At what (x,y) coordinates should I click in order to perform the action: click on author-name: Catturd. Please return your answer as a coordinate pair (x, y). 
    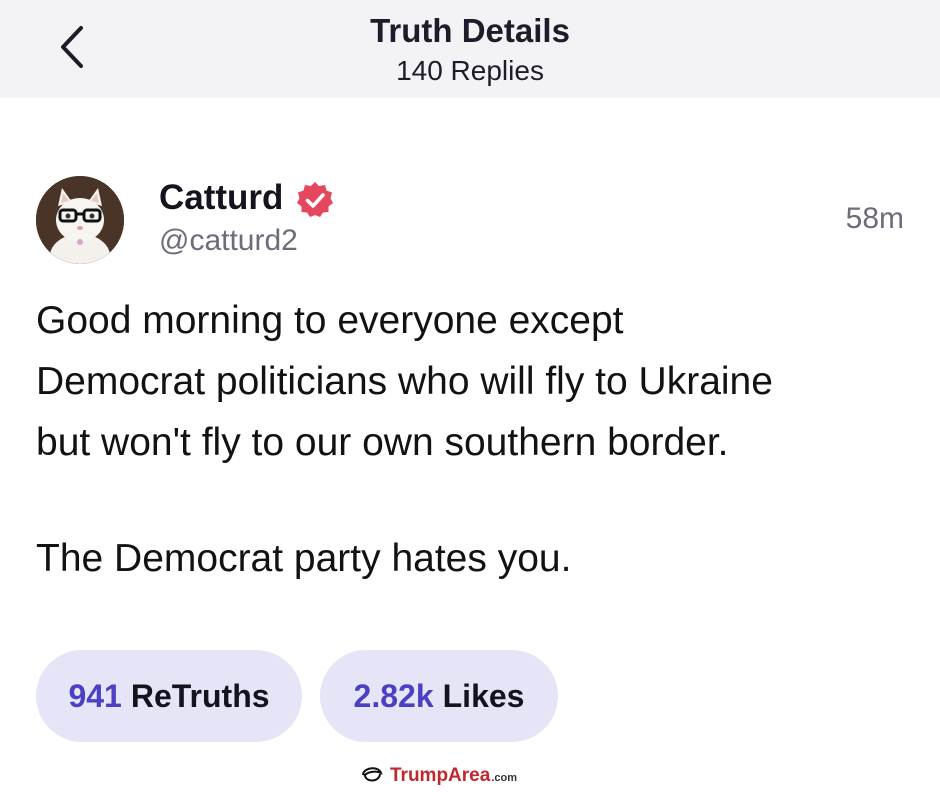
    Looking at the image, I should click on (221, 198).